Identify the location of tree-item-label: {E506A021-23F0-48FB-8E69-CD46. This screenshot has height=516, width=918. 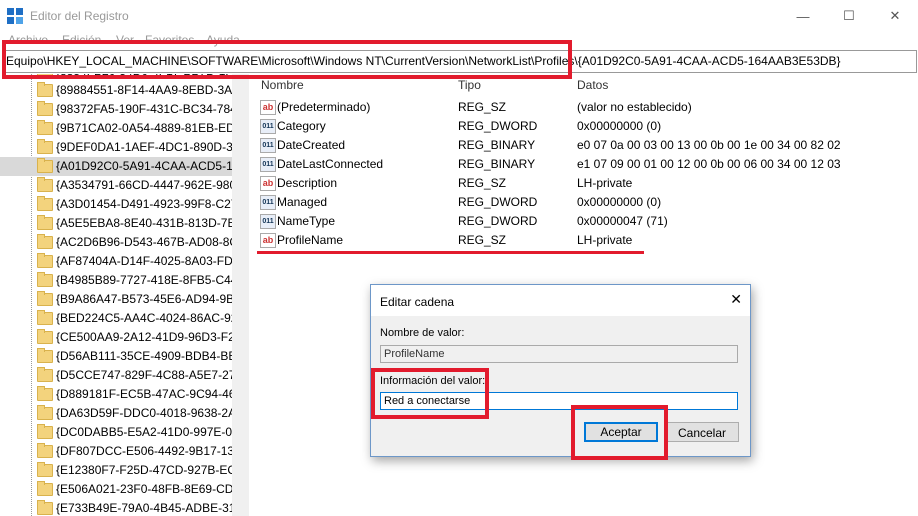
(151, 489).